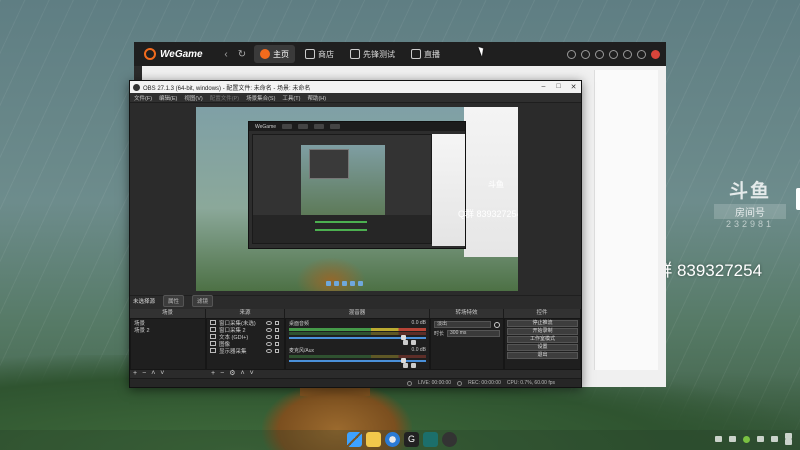 Image resolution: width=800 pixels, height=450 pixels. What do you see at coordinates (449, 439) in the screenshot?
I see `obs-taskbar-icon` at bounding box center [449, 439].